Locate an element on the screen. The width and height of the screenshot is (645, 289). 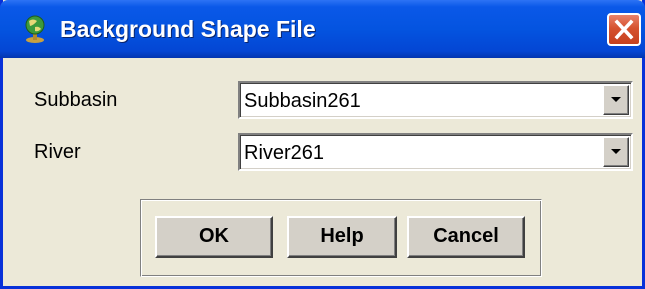
river-dropdown-button is located at coordinates (616, 152).